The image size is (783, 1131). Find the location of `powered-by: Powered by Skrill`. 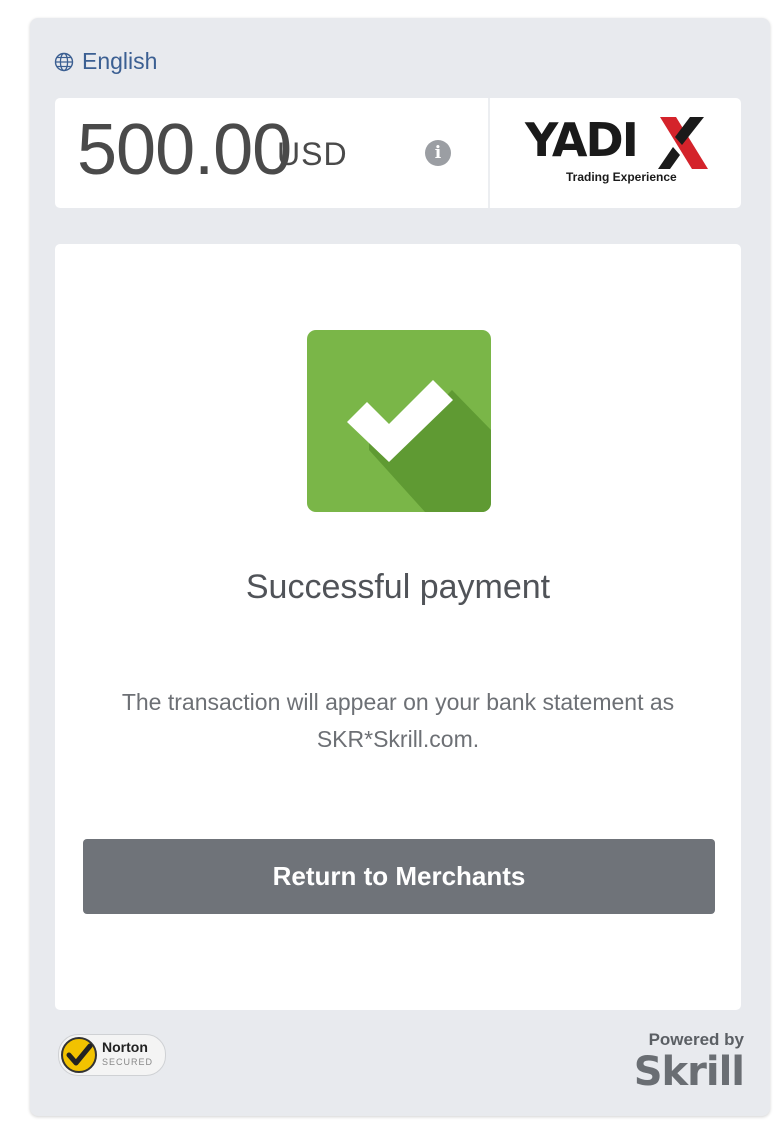

powered-by: Powered by Skrill is located at coordinates (682, 1062).